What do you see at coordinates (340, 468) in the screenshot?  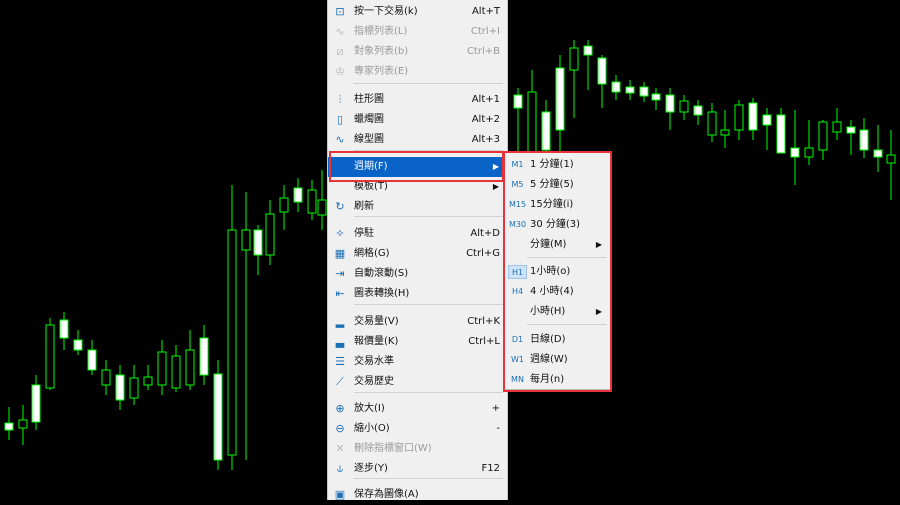 I see `step-by-step-icon: ⫝` at bounding box center [340, 468].